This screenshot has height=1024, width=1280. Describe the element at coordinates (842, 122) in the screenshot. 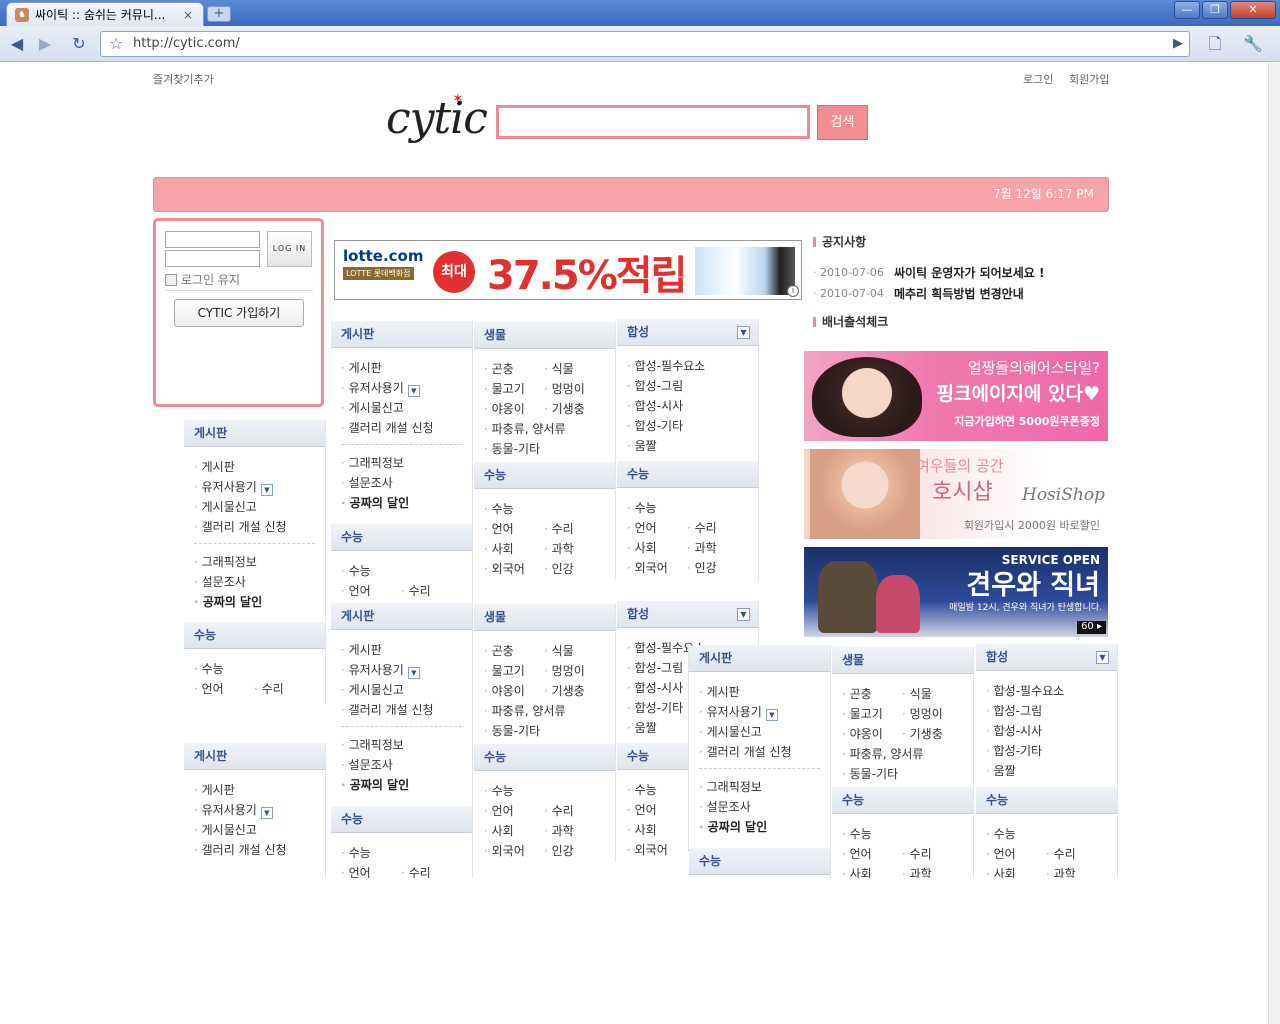

I see `search-button: 검색` at that location.